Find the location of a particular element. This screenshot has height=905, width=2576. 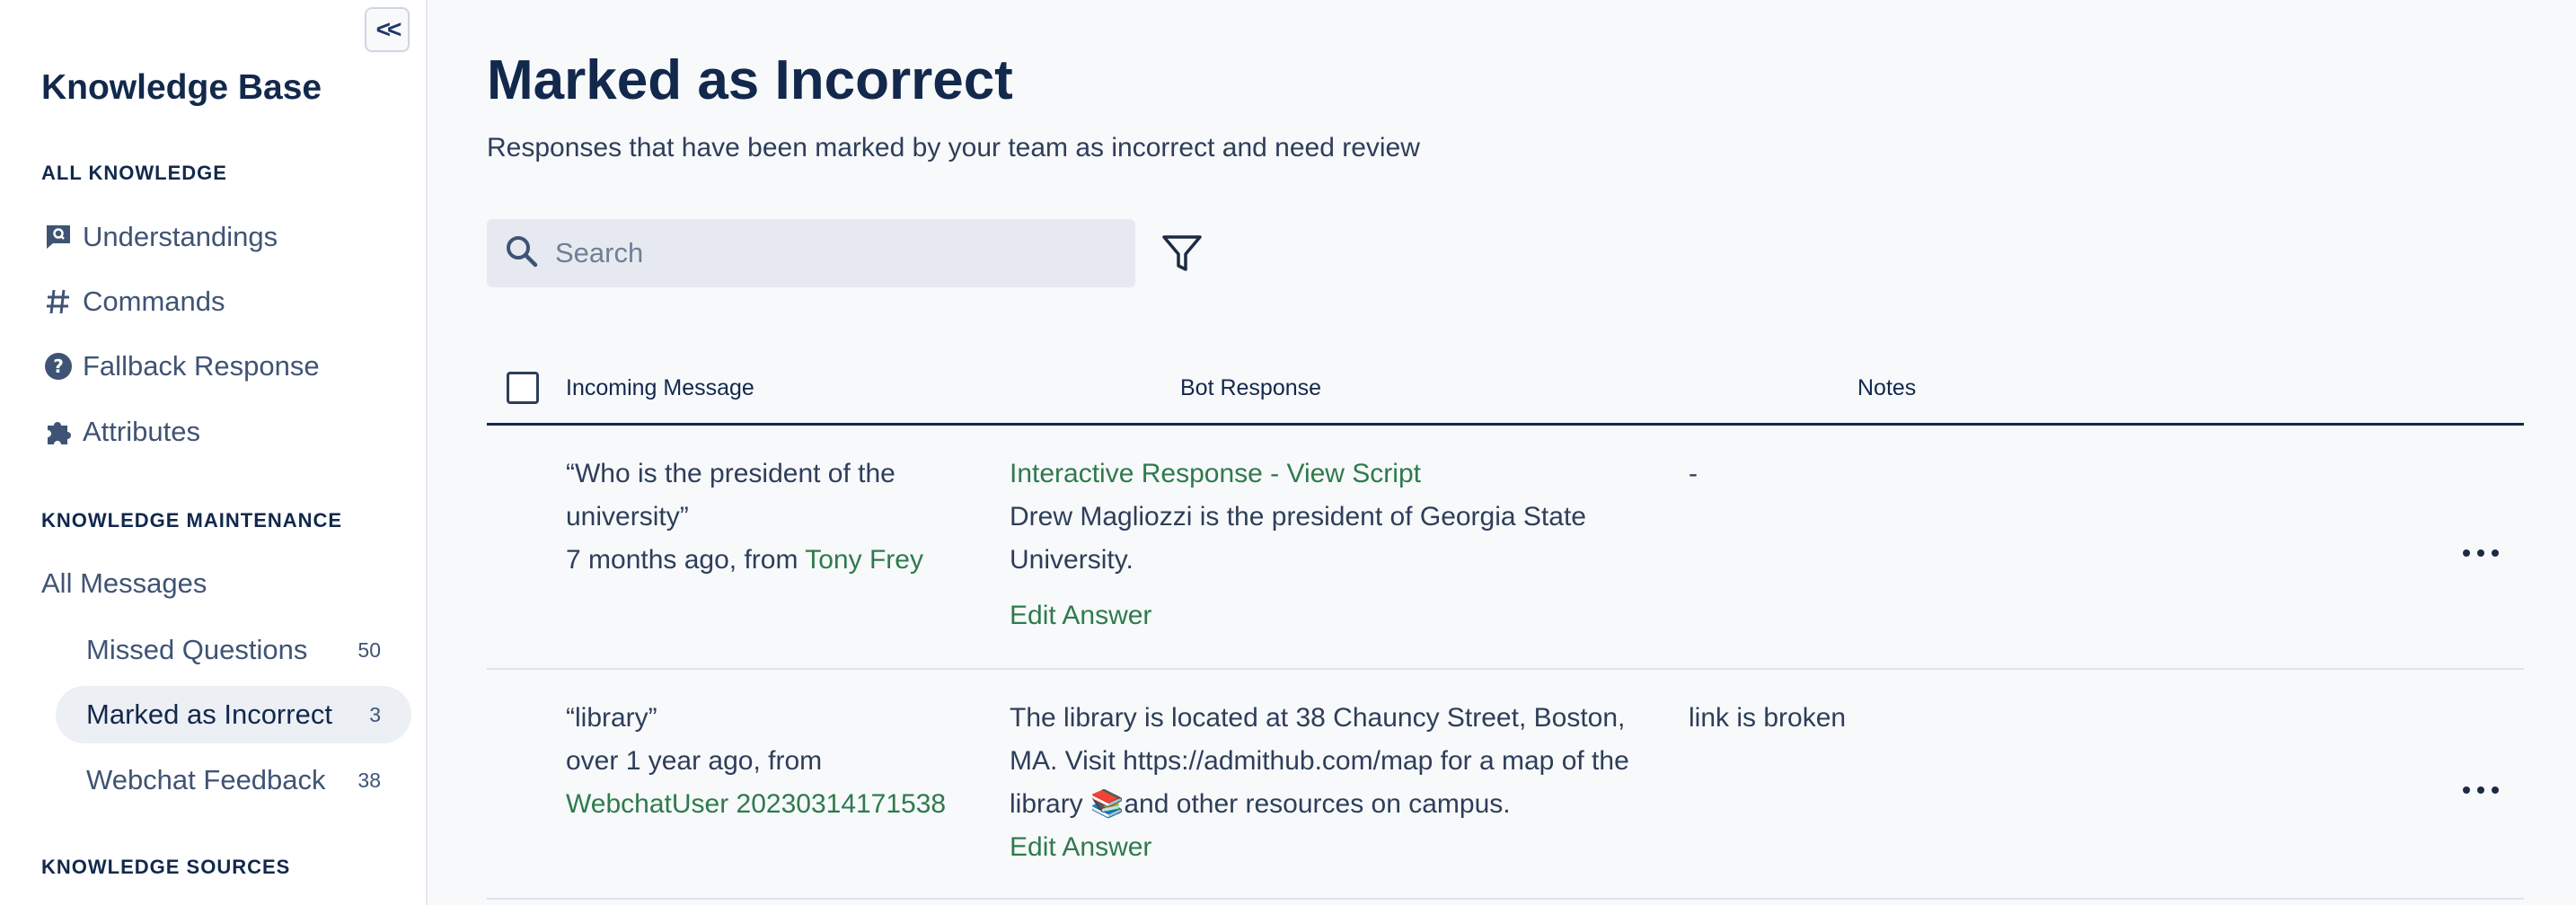

note-text: - is located at coordinates (1693, 473).